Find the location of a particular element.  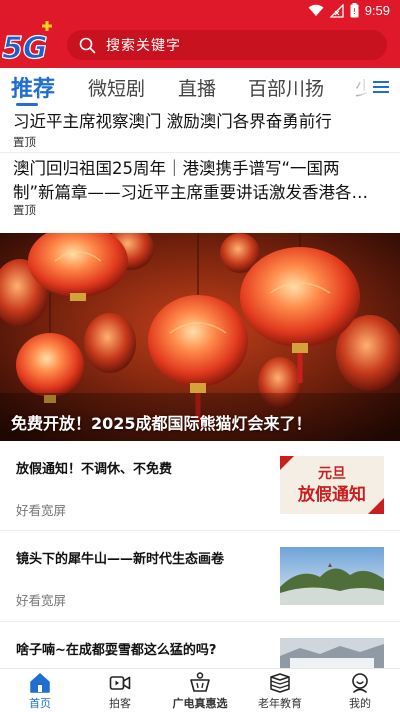

news-2-title: 镜头下的犀牛山——新时代生态画卷 is located at coordinates (120, 557).